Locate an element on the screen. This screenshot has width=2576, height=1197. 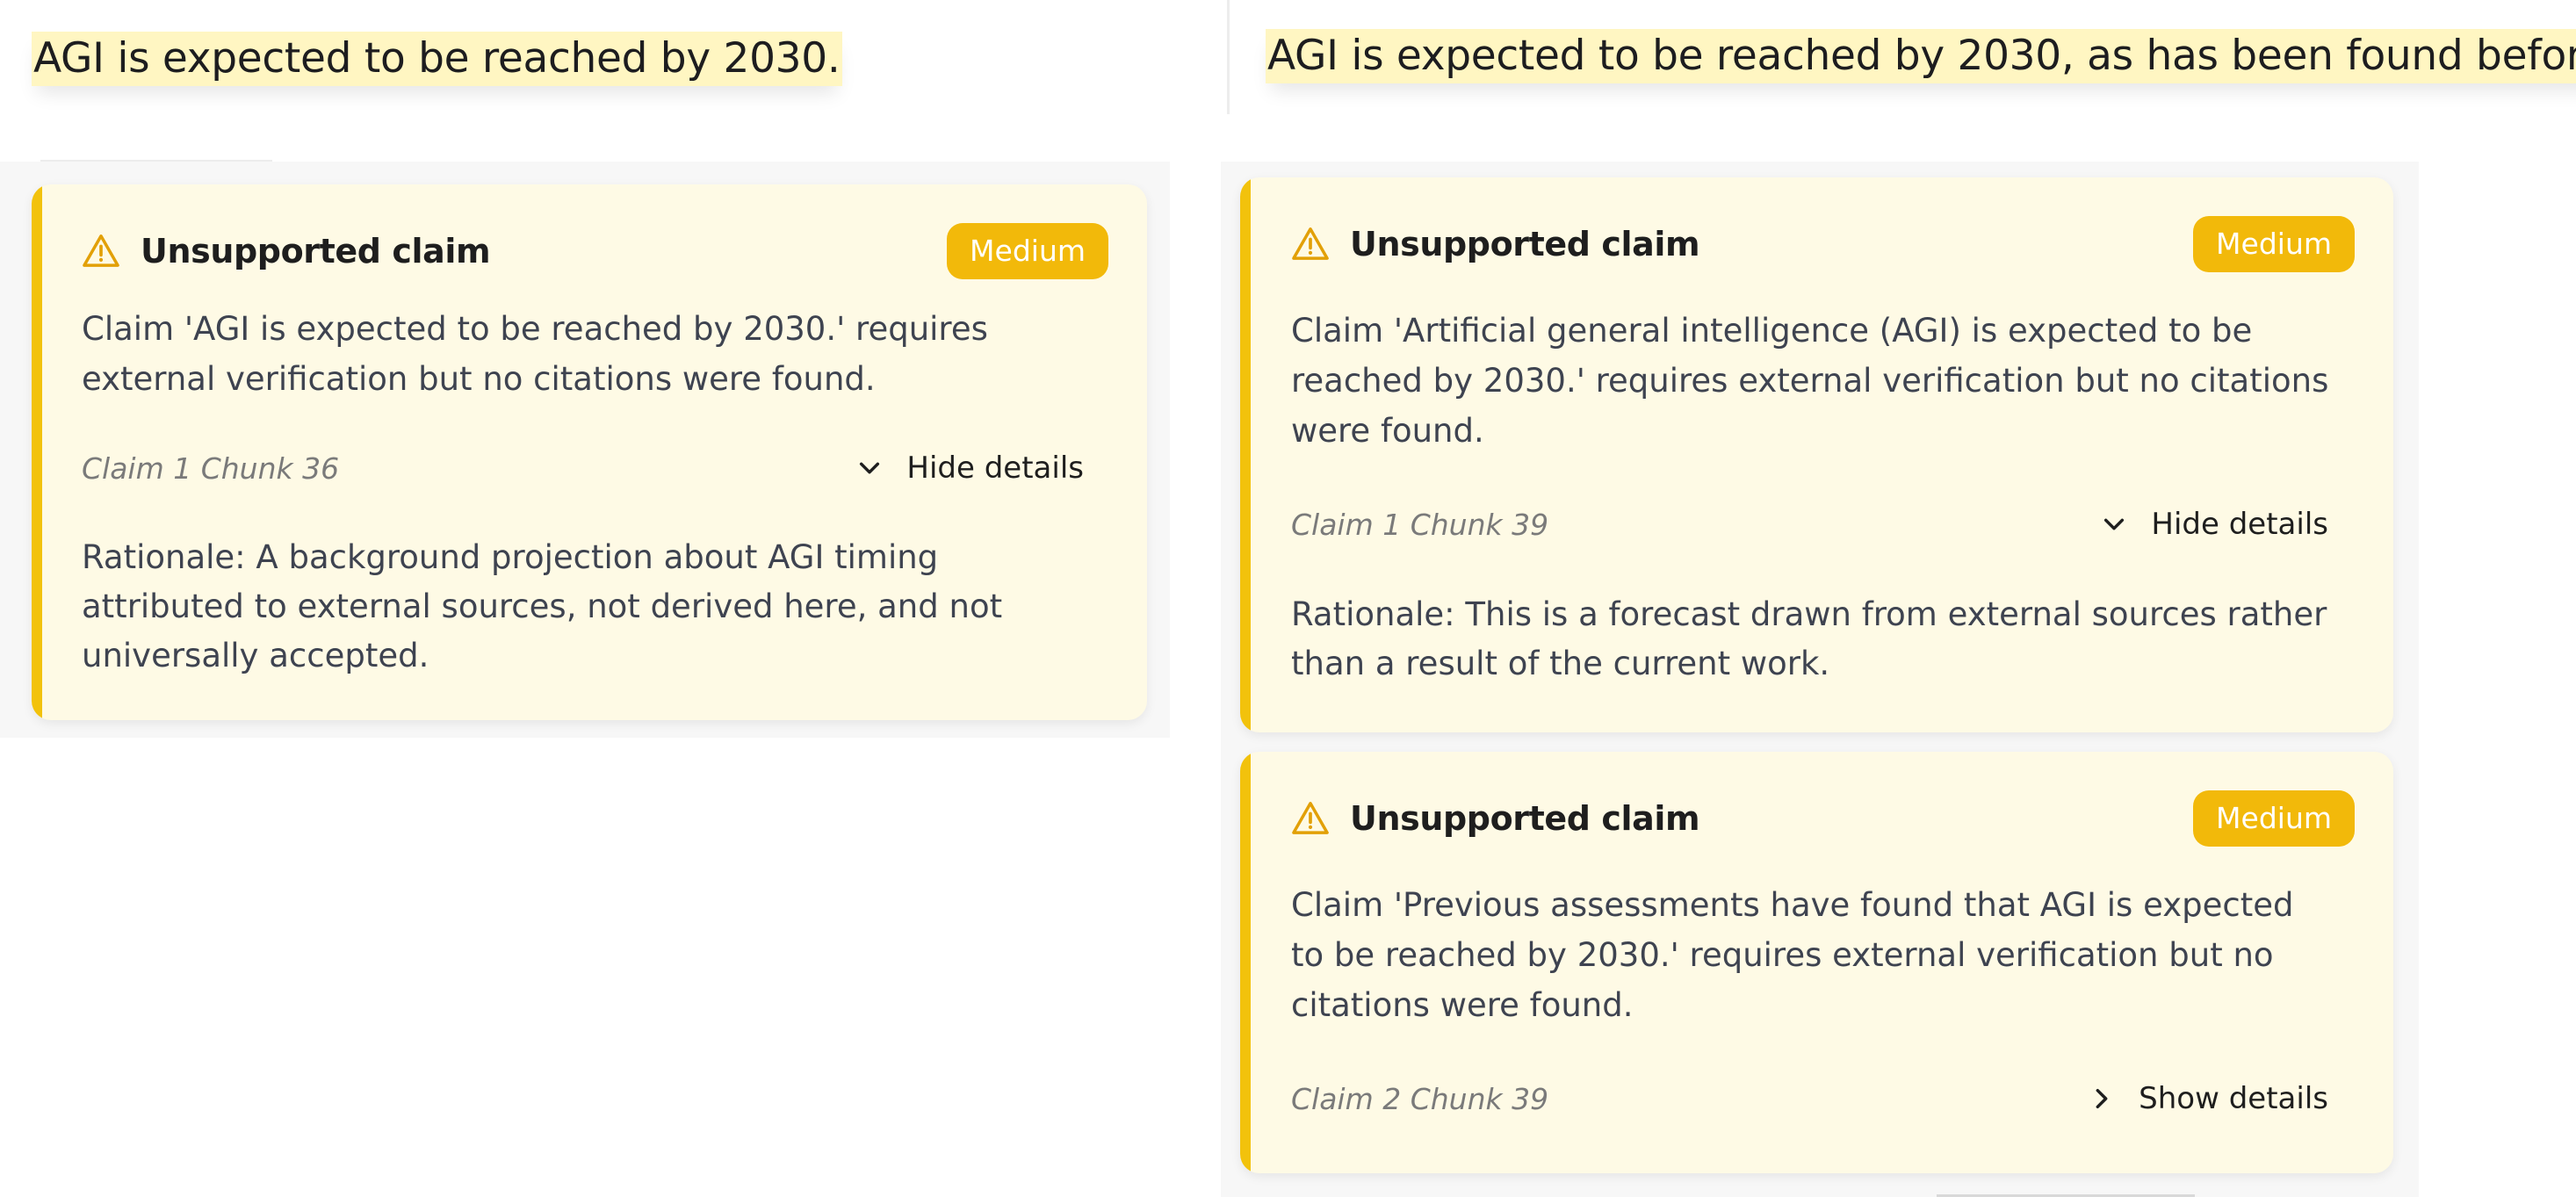
claim-chunk-label: Claim 1 Chunk 39 is located at coordinates (1420, 525).